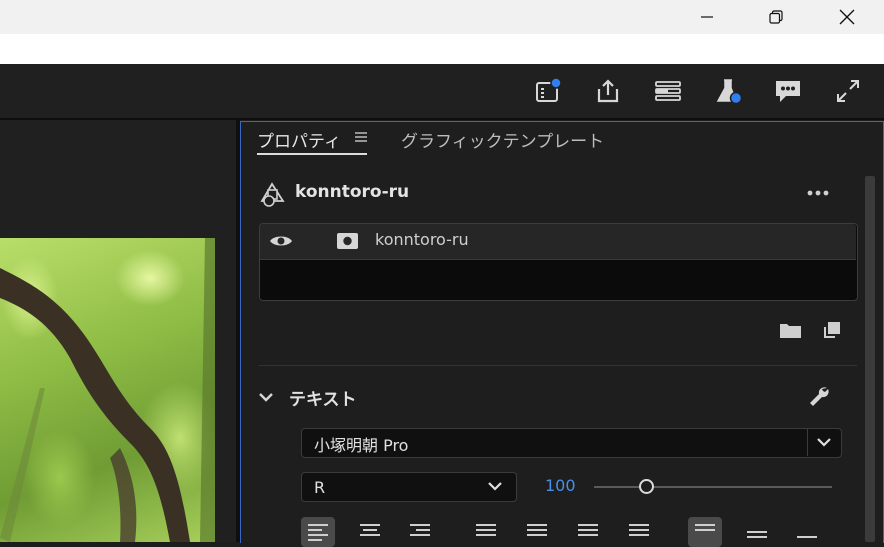 The width and height of the screenshot is (884, 547). What do you see at coordinates (422, 239) in the screenshot?
I see `layer-row-name: konntoro-ru` at bounding box center [422, 239].